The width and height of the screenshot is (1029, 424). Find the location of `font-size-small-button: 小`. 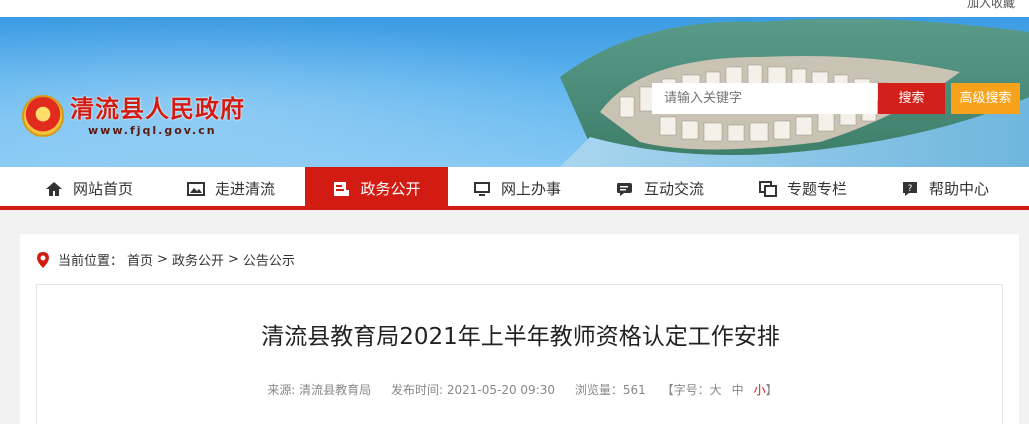

font-size-small-button: 小 is located at coordinates (760, 390).